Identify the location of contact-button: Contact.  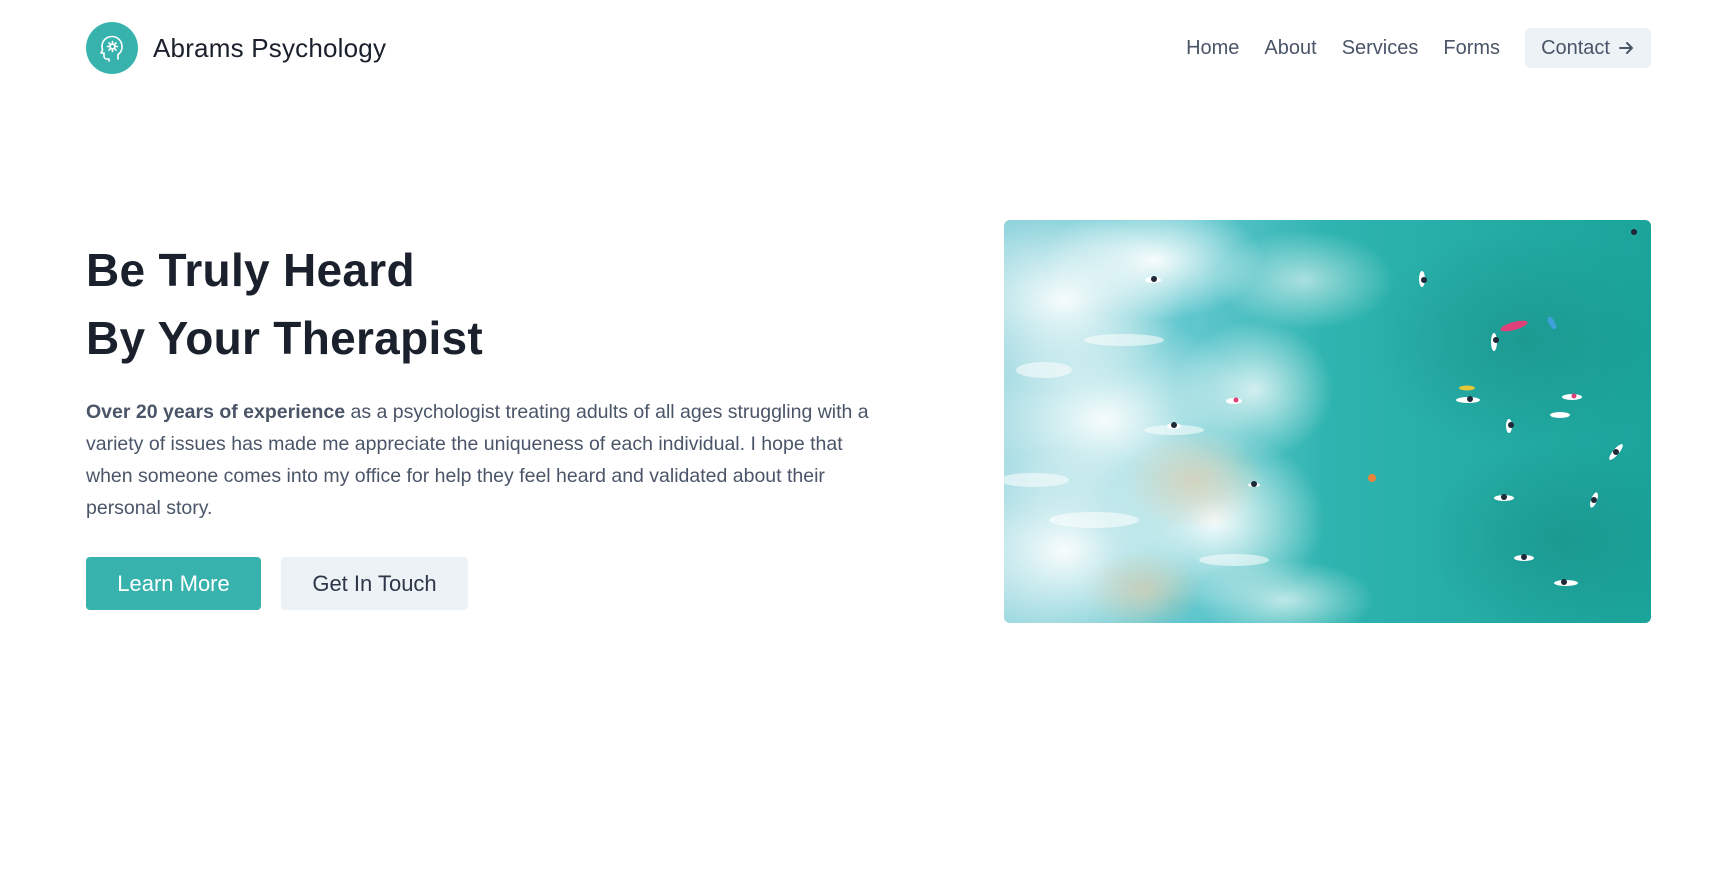
(1588, 48).